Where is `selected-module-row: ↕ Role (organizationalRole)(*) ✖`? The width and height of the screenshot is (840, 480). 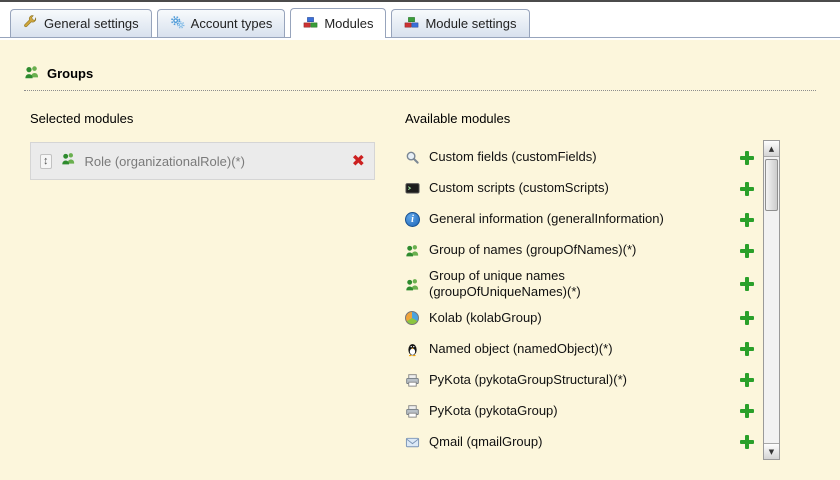 selected-module-row: ↕ Role (organizationalRole)(*) ✖ is located at coordinates (202, 161).